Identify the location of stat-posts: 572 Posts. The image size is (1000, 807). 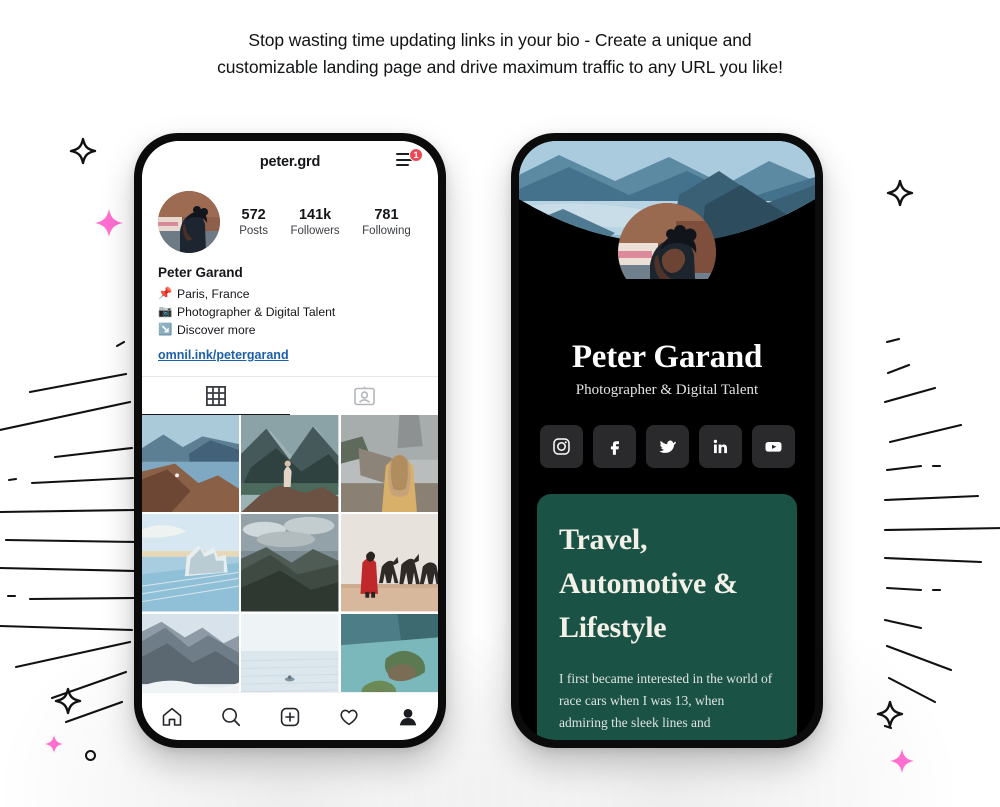
(253, 222).